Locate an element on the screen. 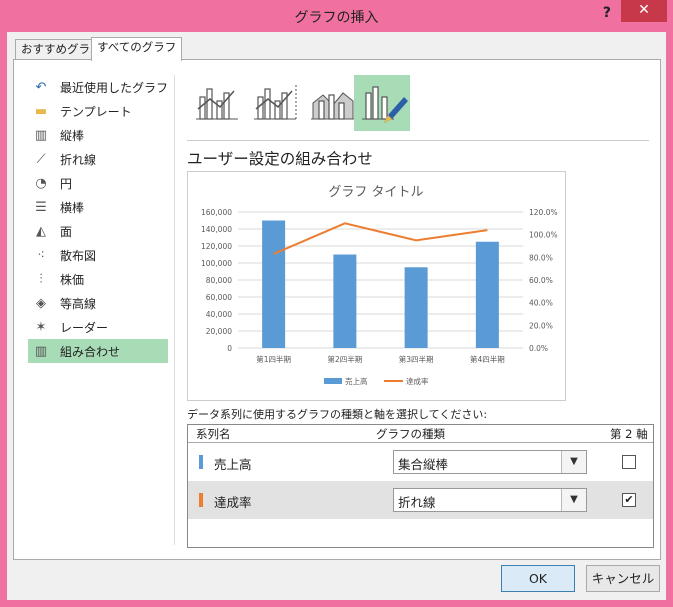  chart-type-select: 折れ線 ▼ is located at coordinates (490, 500).